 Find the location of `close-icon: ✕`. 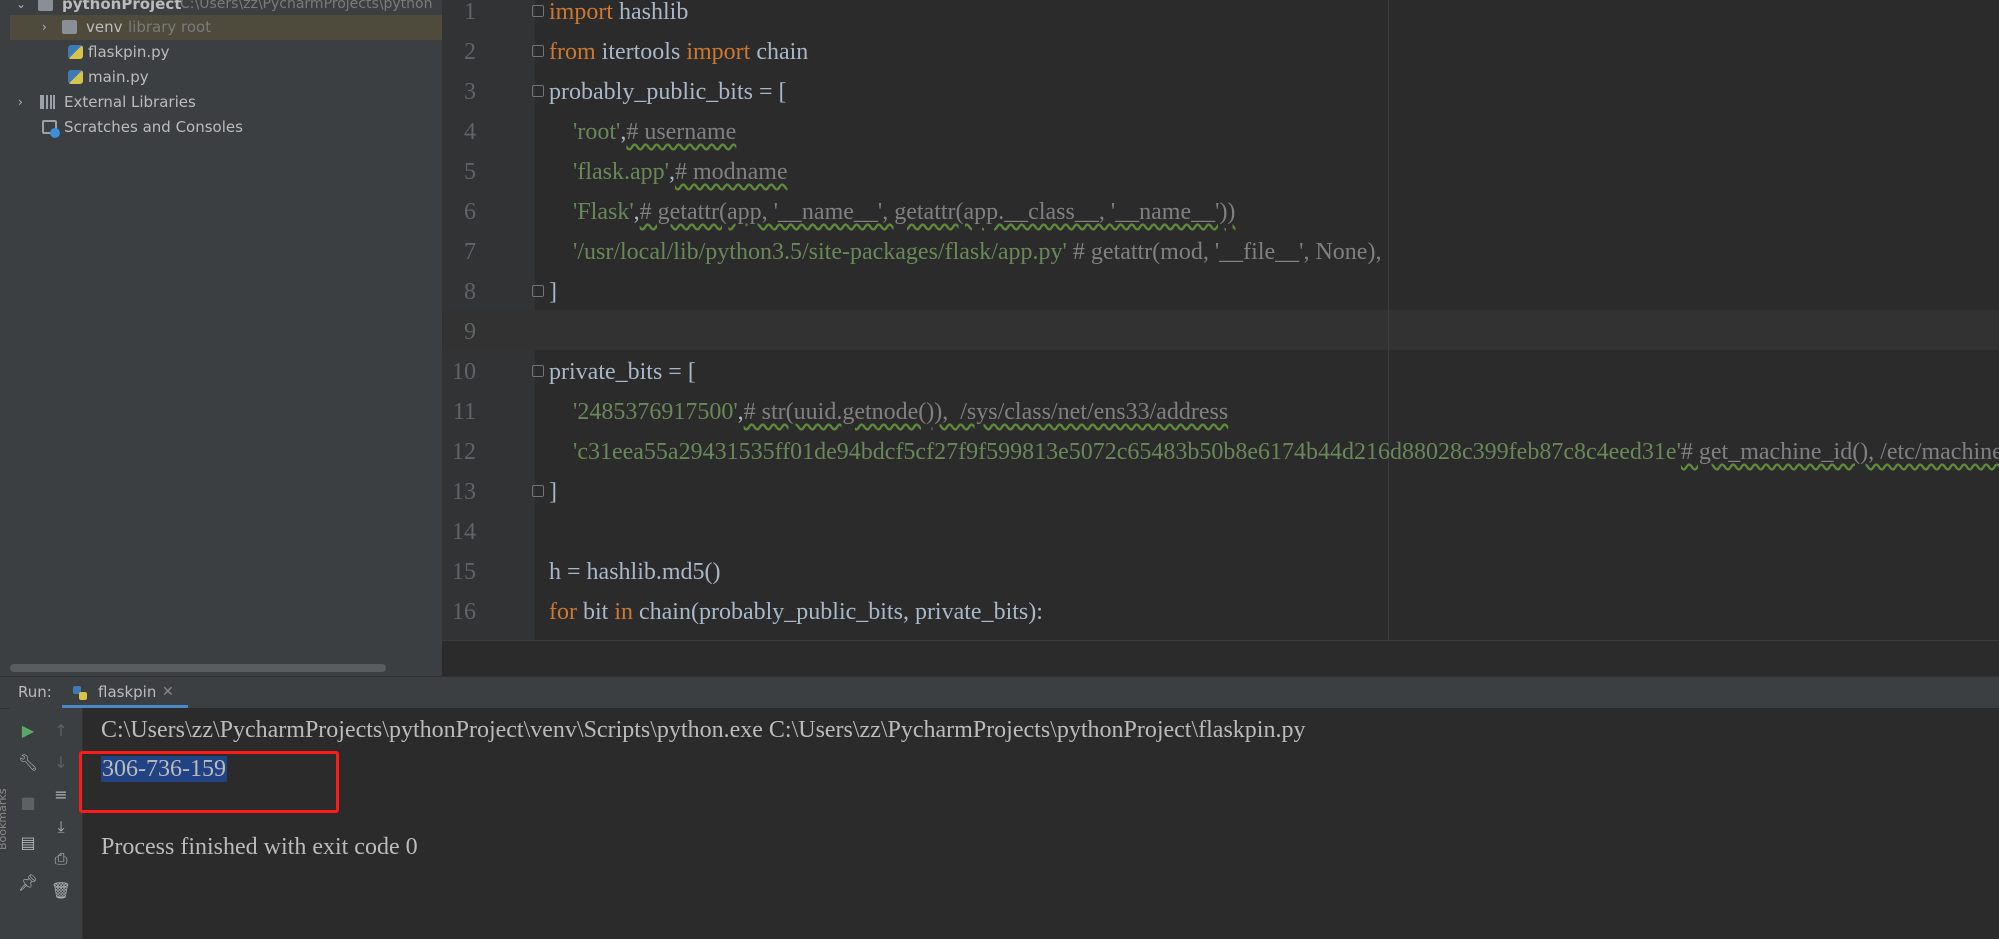

close-icon: ✕ is located at coordinates (168, 692).